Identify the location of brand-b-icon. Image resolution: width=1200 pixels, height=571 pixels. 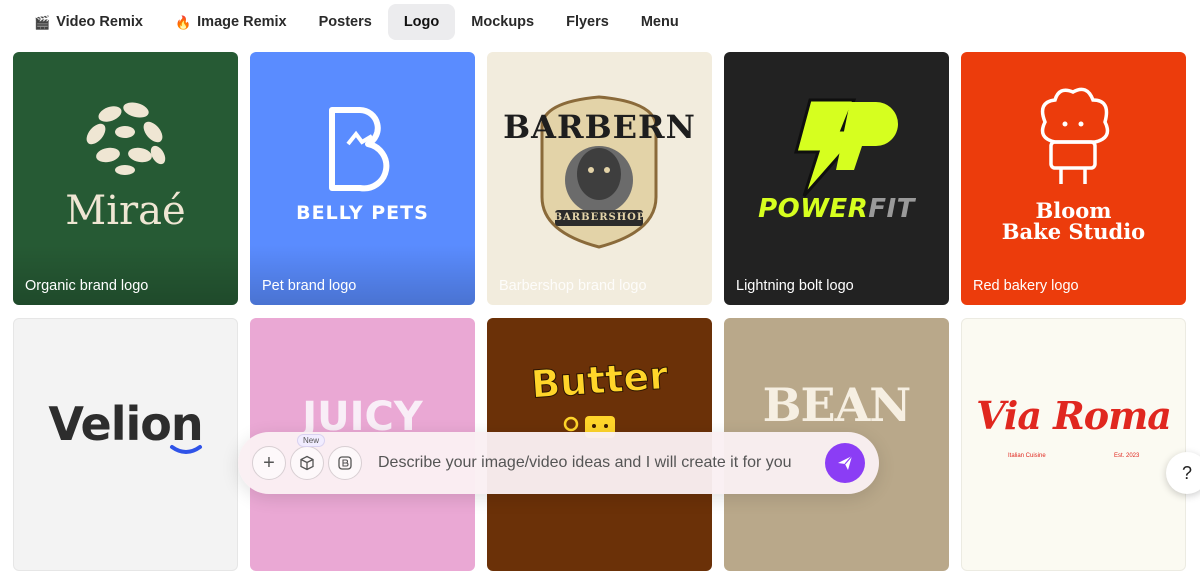
(345, 463).